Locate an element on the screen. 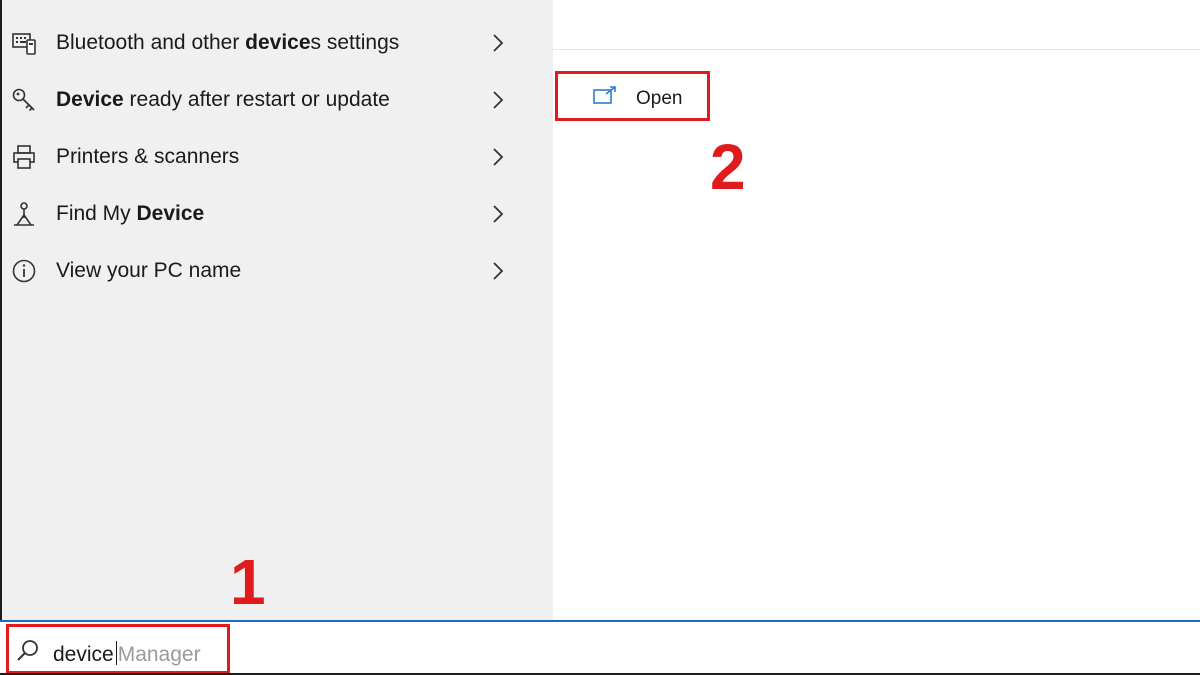 The image size is (1200, 675). window-edge is located at coordinates (1, 337).